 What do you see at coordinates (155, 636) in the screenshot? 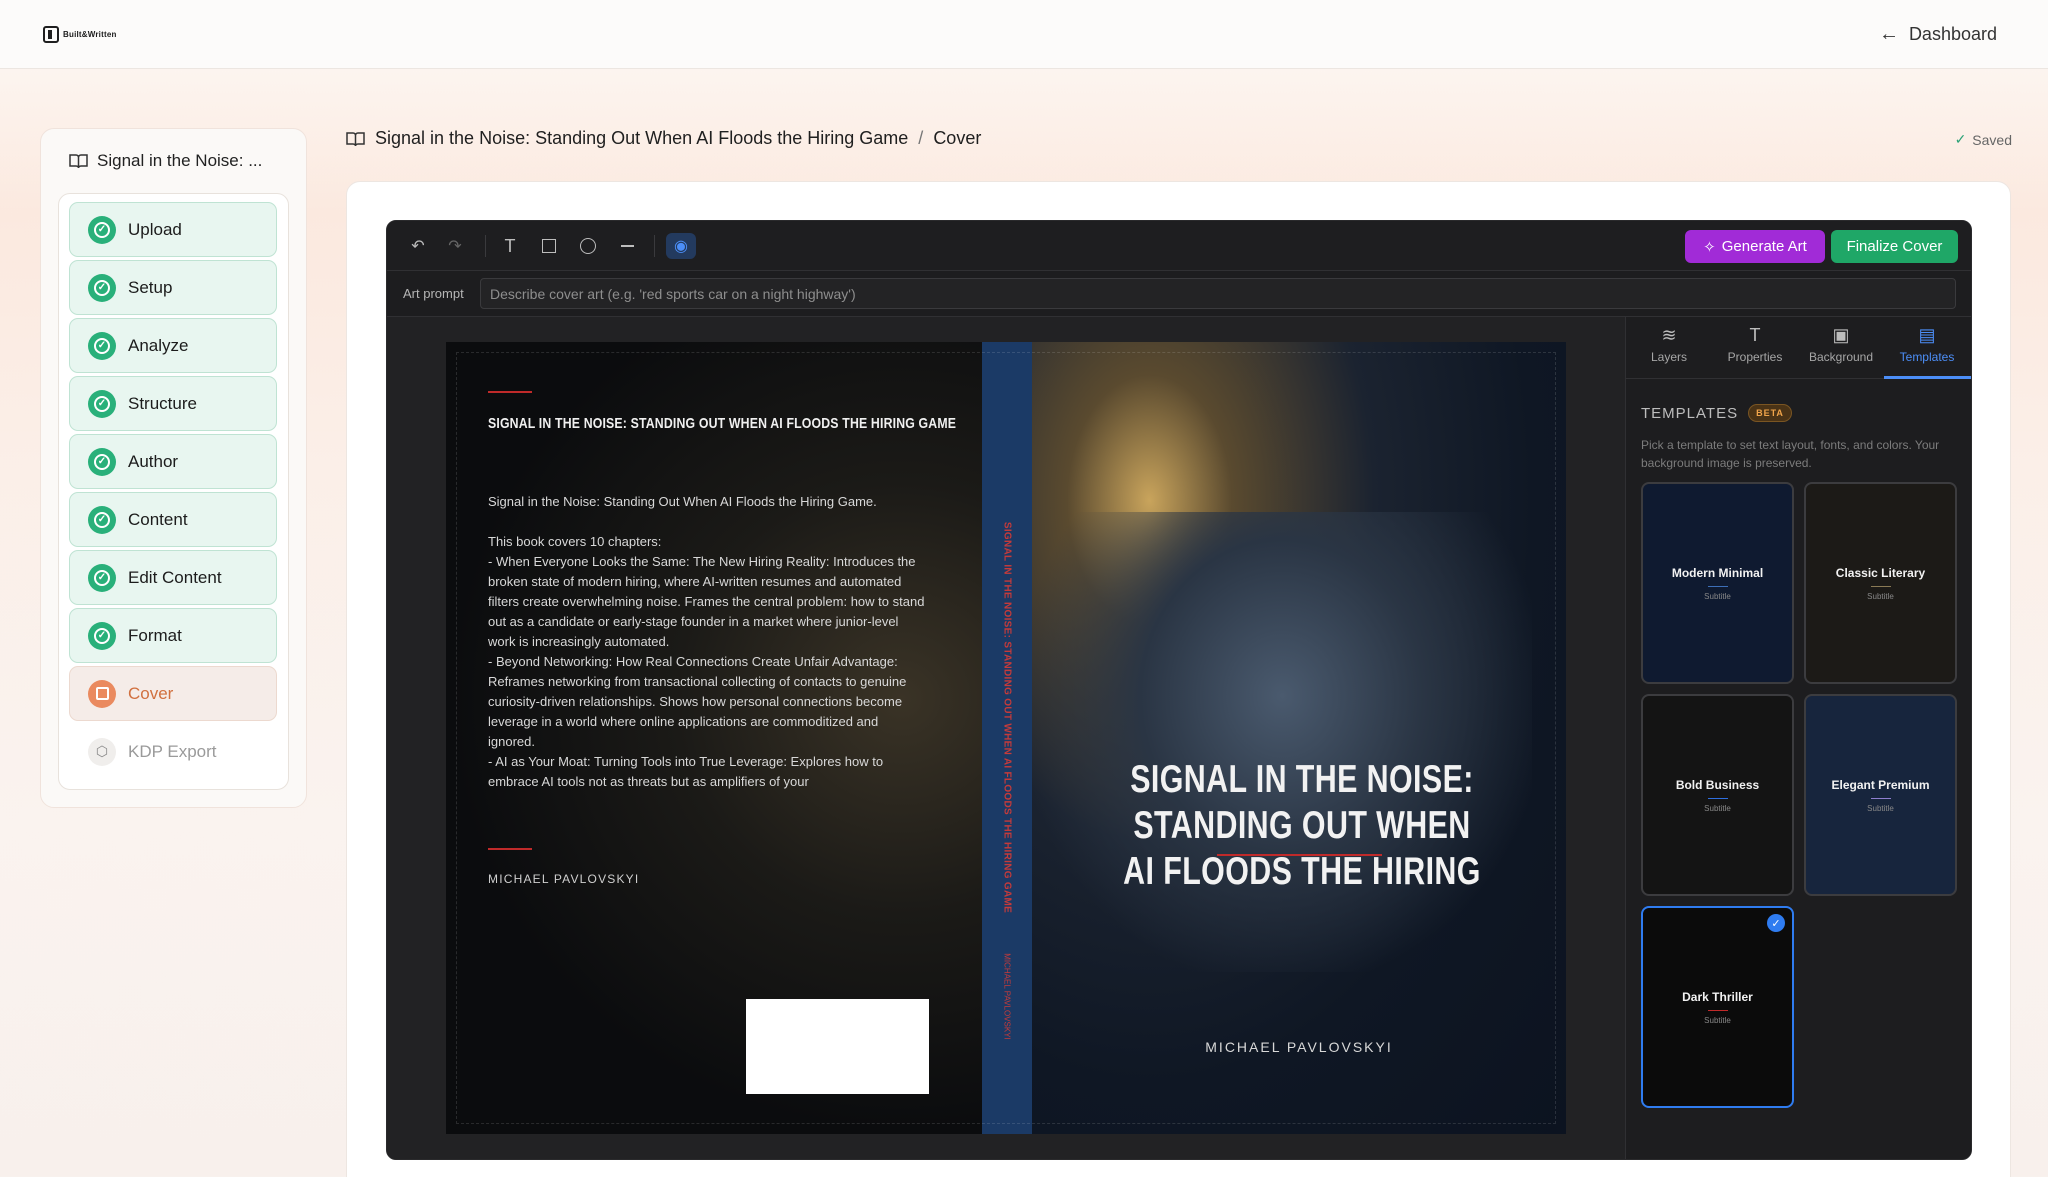
I see `step-label: Format` at bounding box center [155, 636].